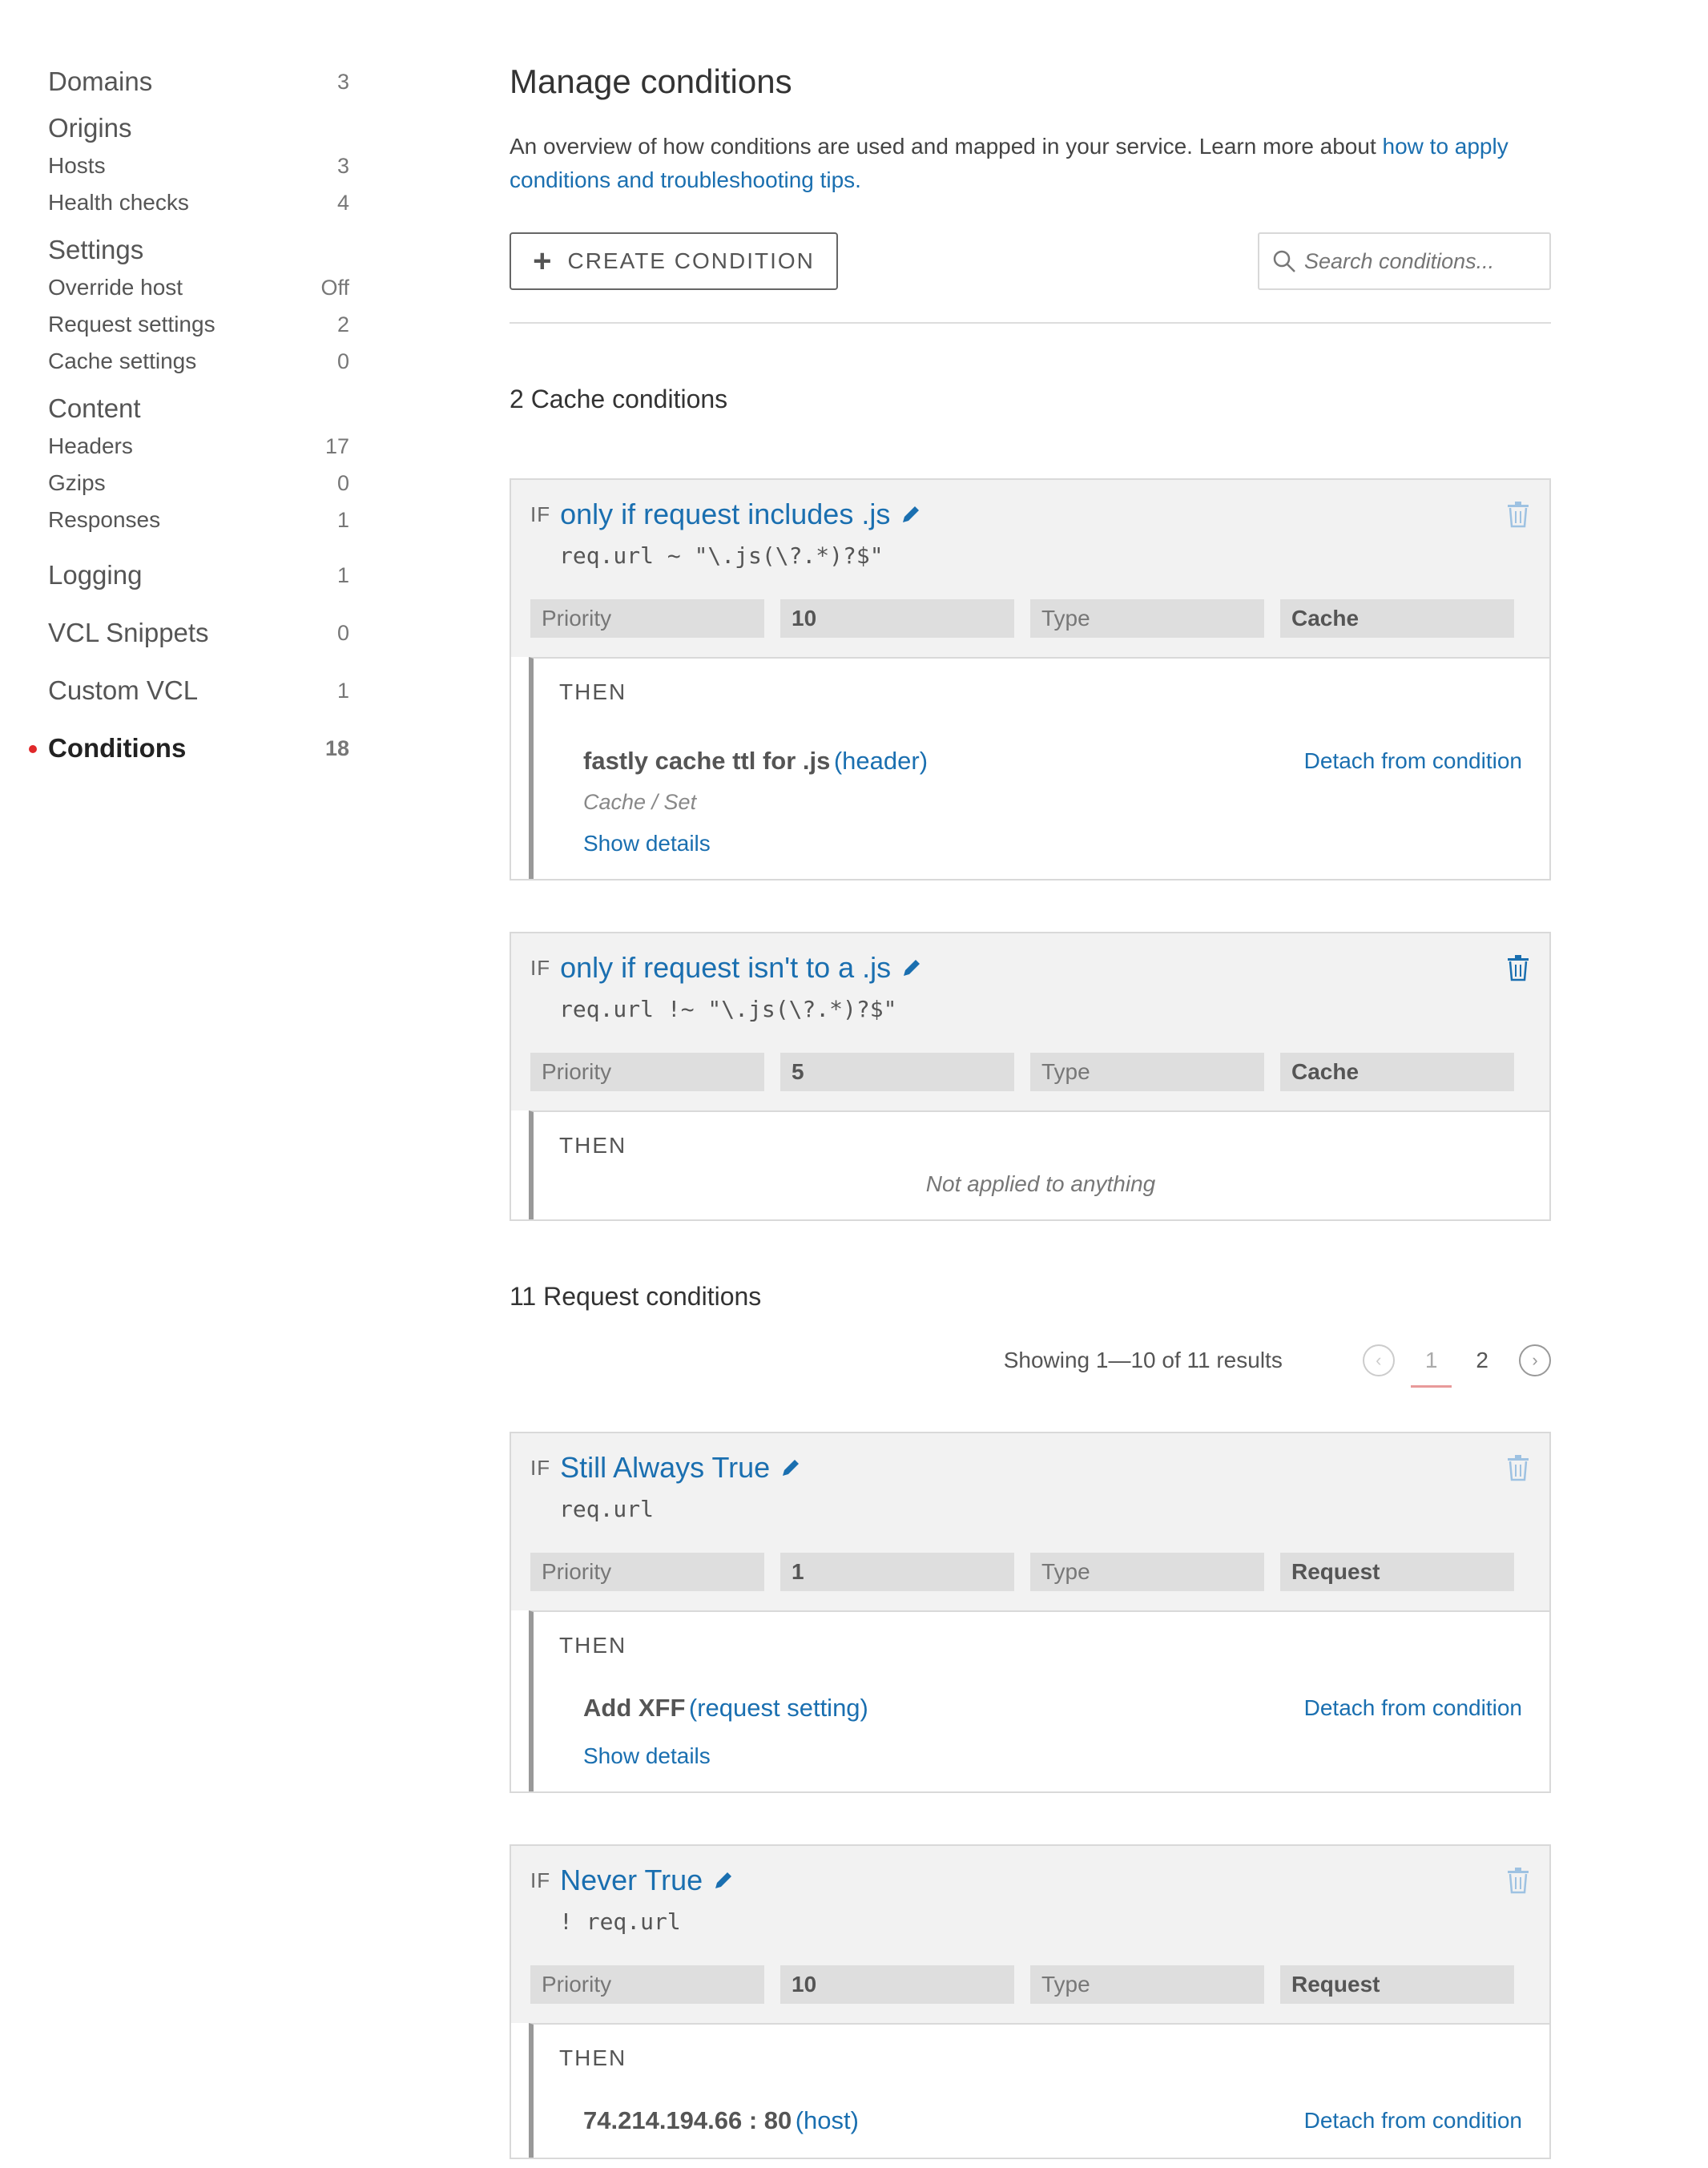 The width and height of the screenshot is (1708, 2168). Describe the element at coordinates (200, 361) in the screenshot. I see `sidebar-item-cache-settings: Cache settings 0` at that location.